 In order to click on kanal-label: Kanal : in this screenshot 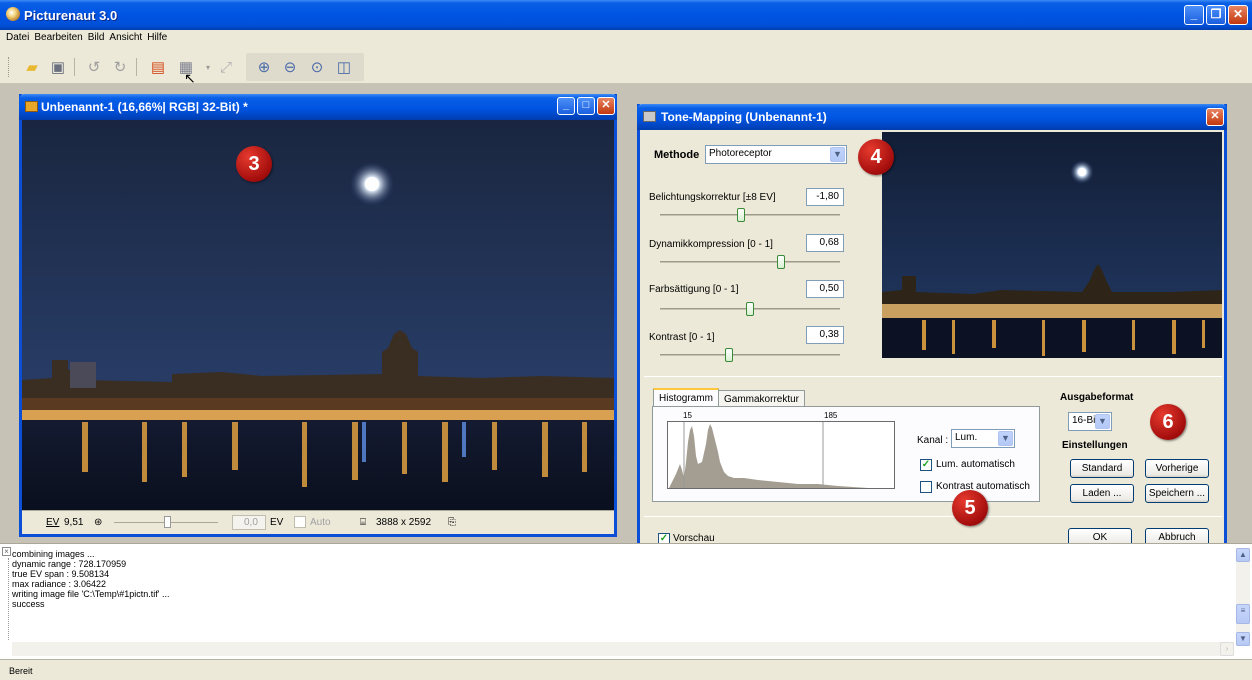, I will do `click(933, 440)`.